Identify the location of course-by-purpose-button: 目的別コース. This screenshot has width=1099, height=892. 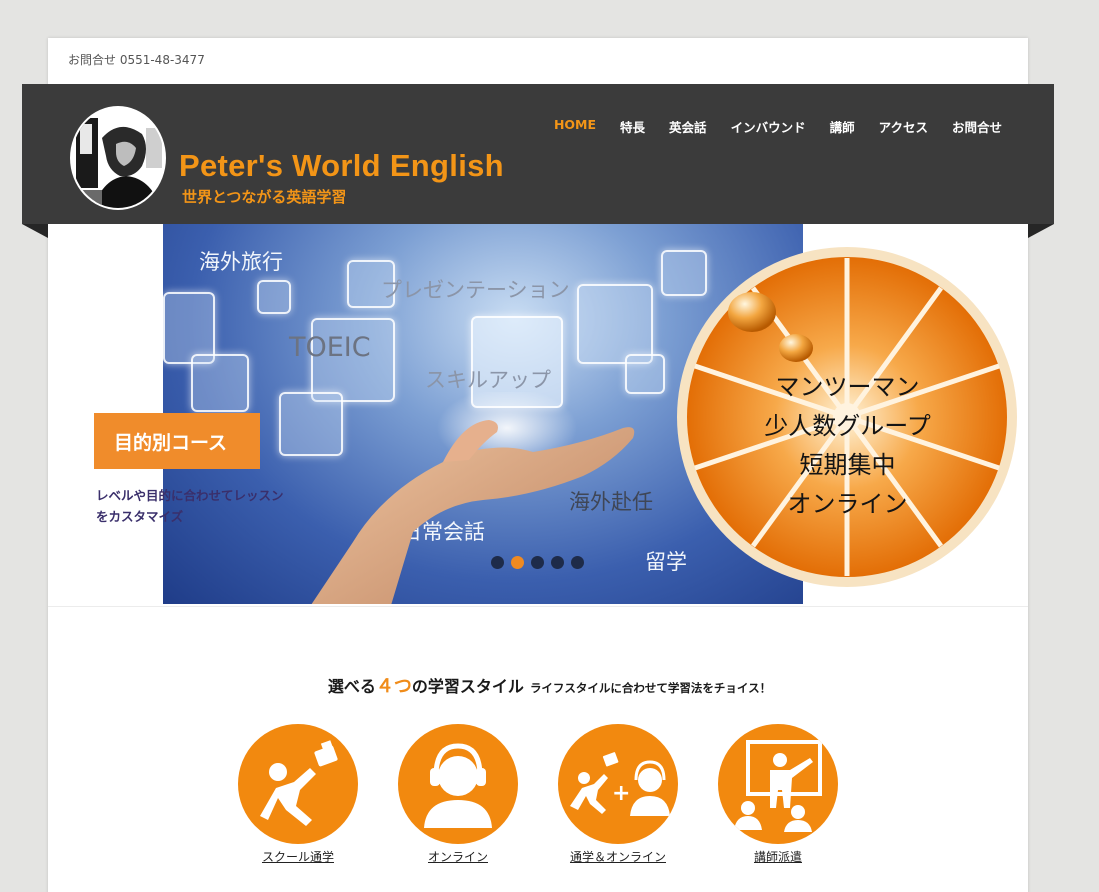
(177, 441).